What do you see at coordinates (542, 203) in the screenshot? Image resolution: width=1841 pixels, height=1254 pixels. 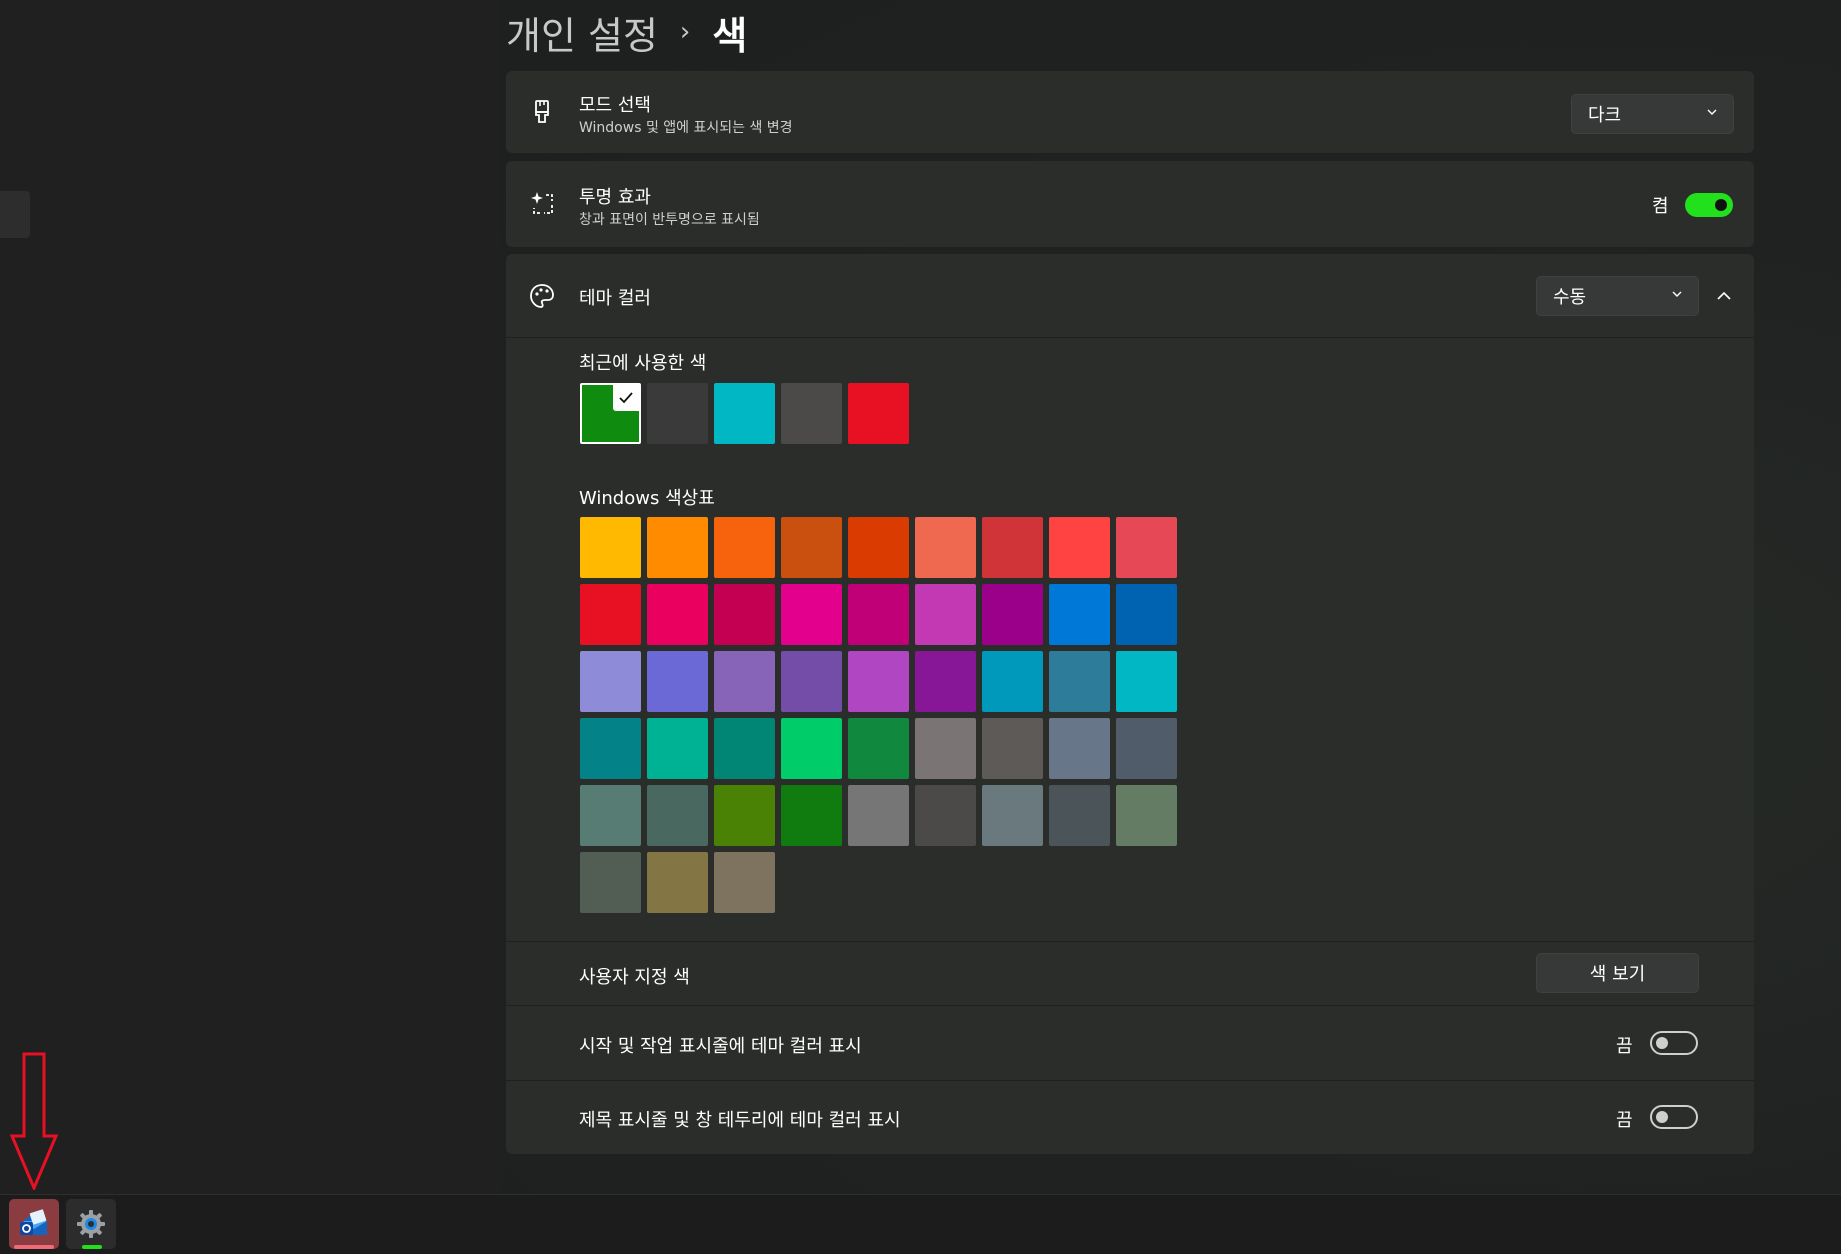 I see `transparency-sparkle-icon` at bounding box center [542, 203].